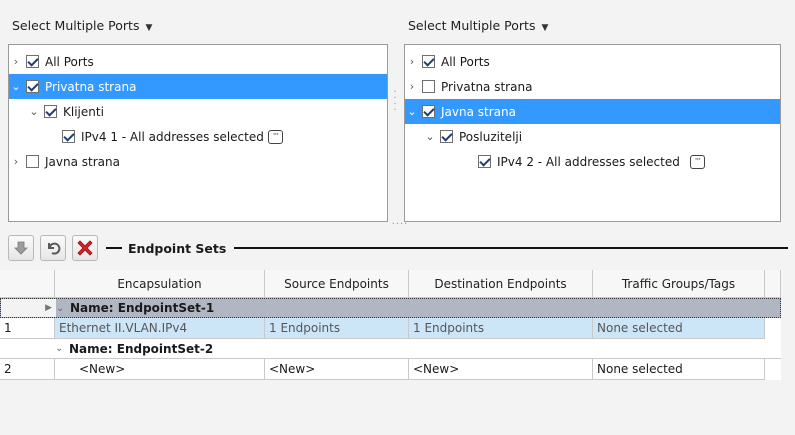 This screenshot has width=795, height=435. I want to click on tree-row-privatna-strana: › Privatna strana, so click(592, 86).